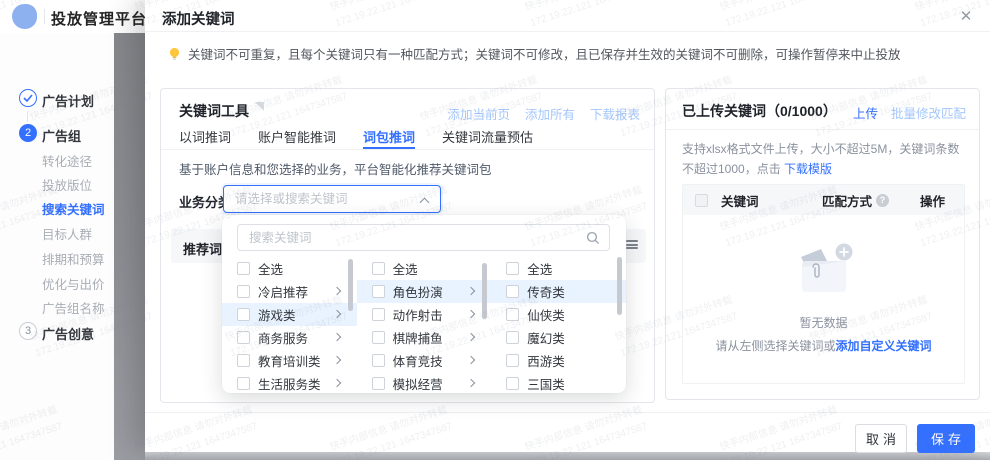  Describe the element at coordinates (28, 331) in the screenshot. I see `step-future-icon: 3` at that location.